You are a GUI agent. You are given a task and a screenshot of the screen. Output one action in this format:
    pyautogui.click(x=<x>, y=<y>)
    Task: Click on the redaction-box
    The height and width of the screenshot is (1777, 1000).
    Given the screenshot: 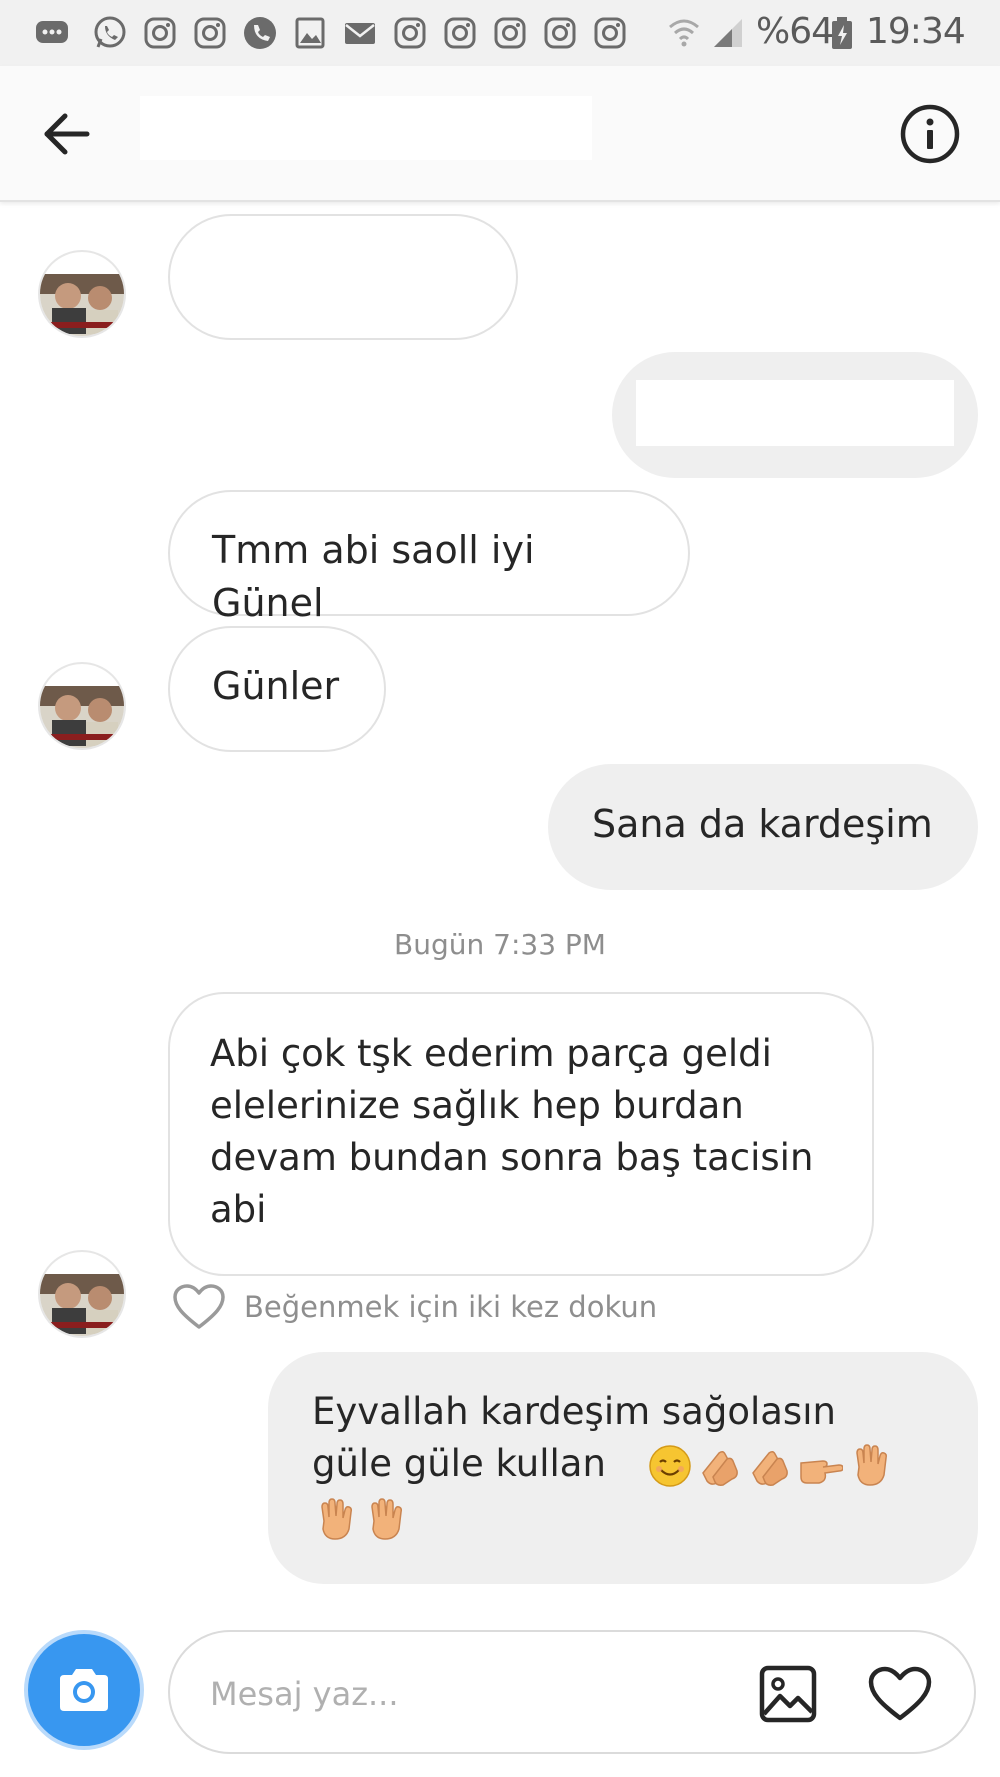 What is the action you would take?
    pyautogui.click(x=795, y=413)
    